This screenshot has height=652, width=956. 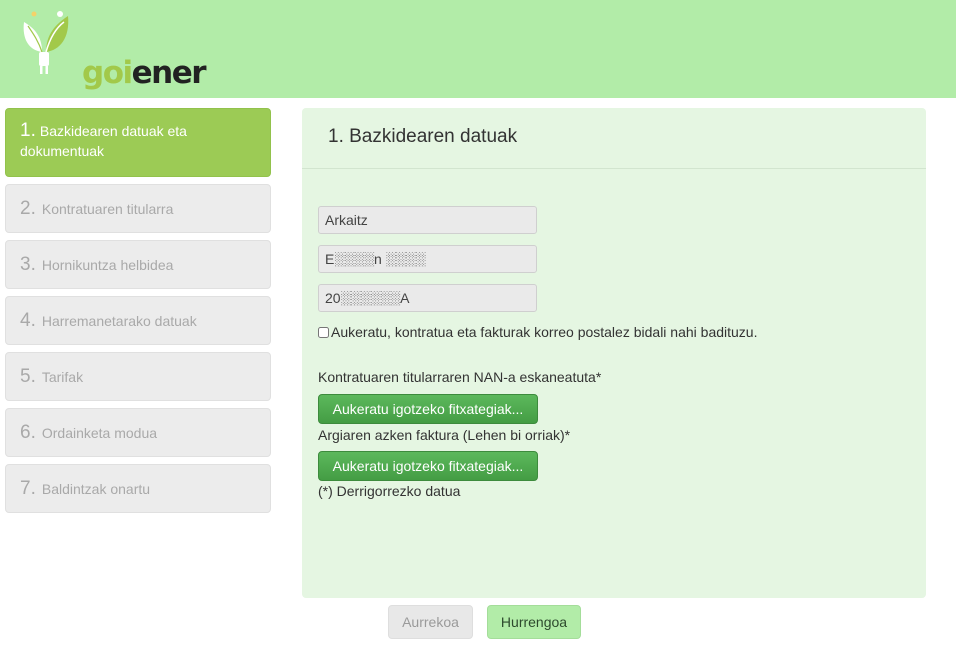 What do you see at coordinates (28, 488) in the screenshot?
I see `step-number: 7.` at bounding box center [28, 488].